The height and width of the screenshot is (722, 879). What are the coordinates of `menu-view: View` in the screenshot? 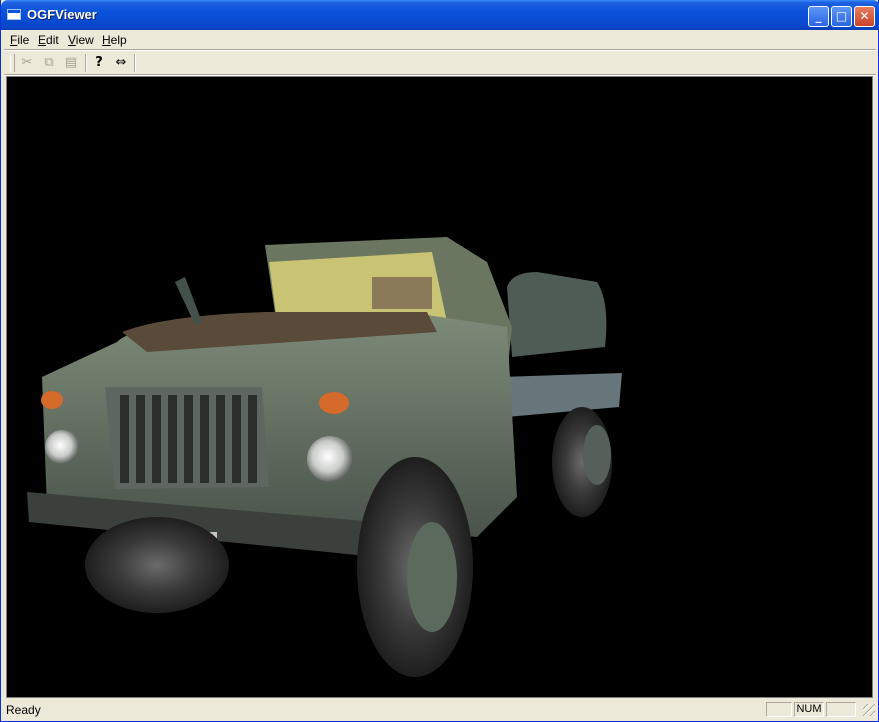 It's located at (81, 40).